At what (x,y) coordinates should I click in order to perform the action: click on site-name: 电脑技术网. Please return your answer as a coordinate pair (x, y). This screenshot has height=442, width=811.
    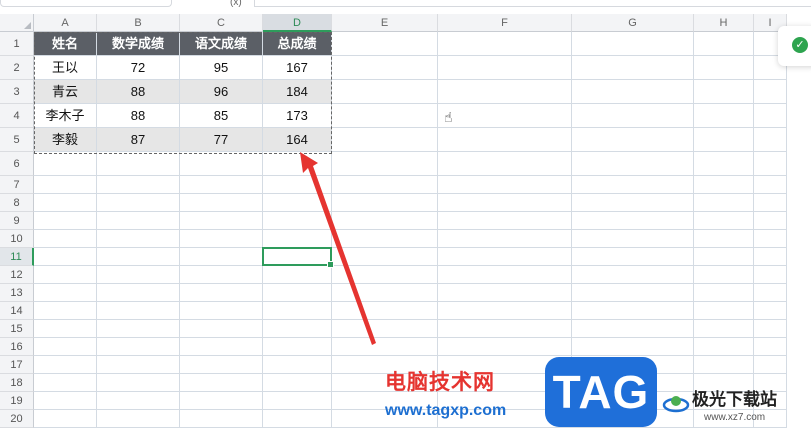
    Looking at the image, I should click on (440, 382).